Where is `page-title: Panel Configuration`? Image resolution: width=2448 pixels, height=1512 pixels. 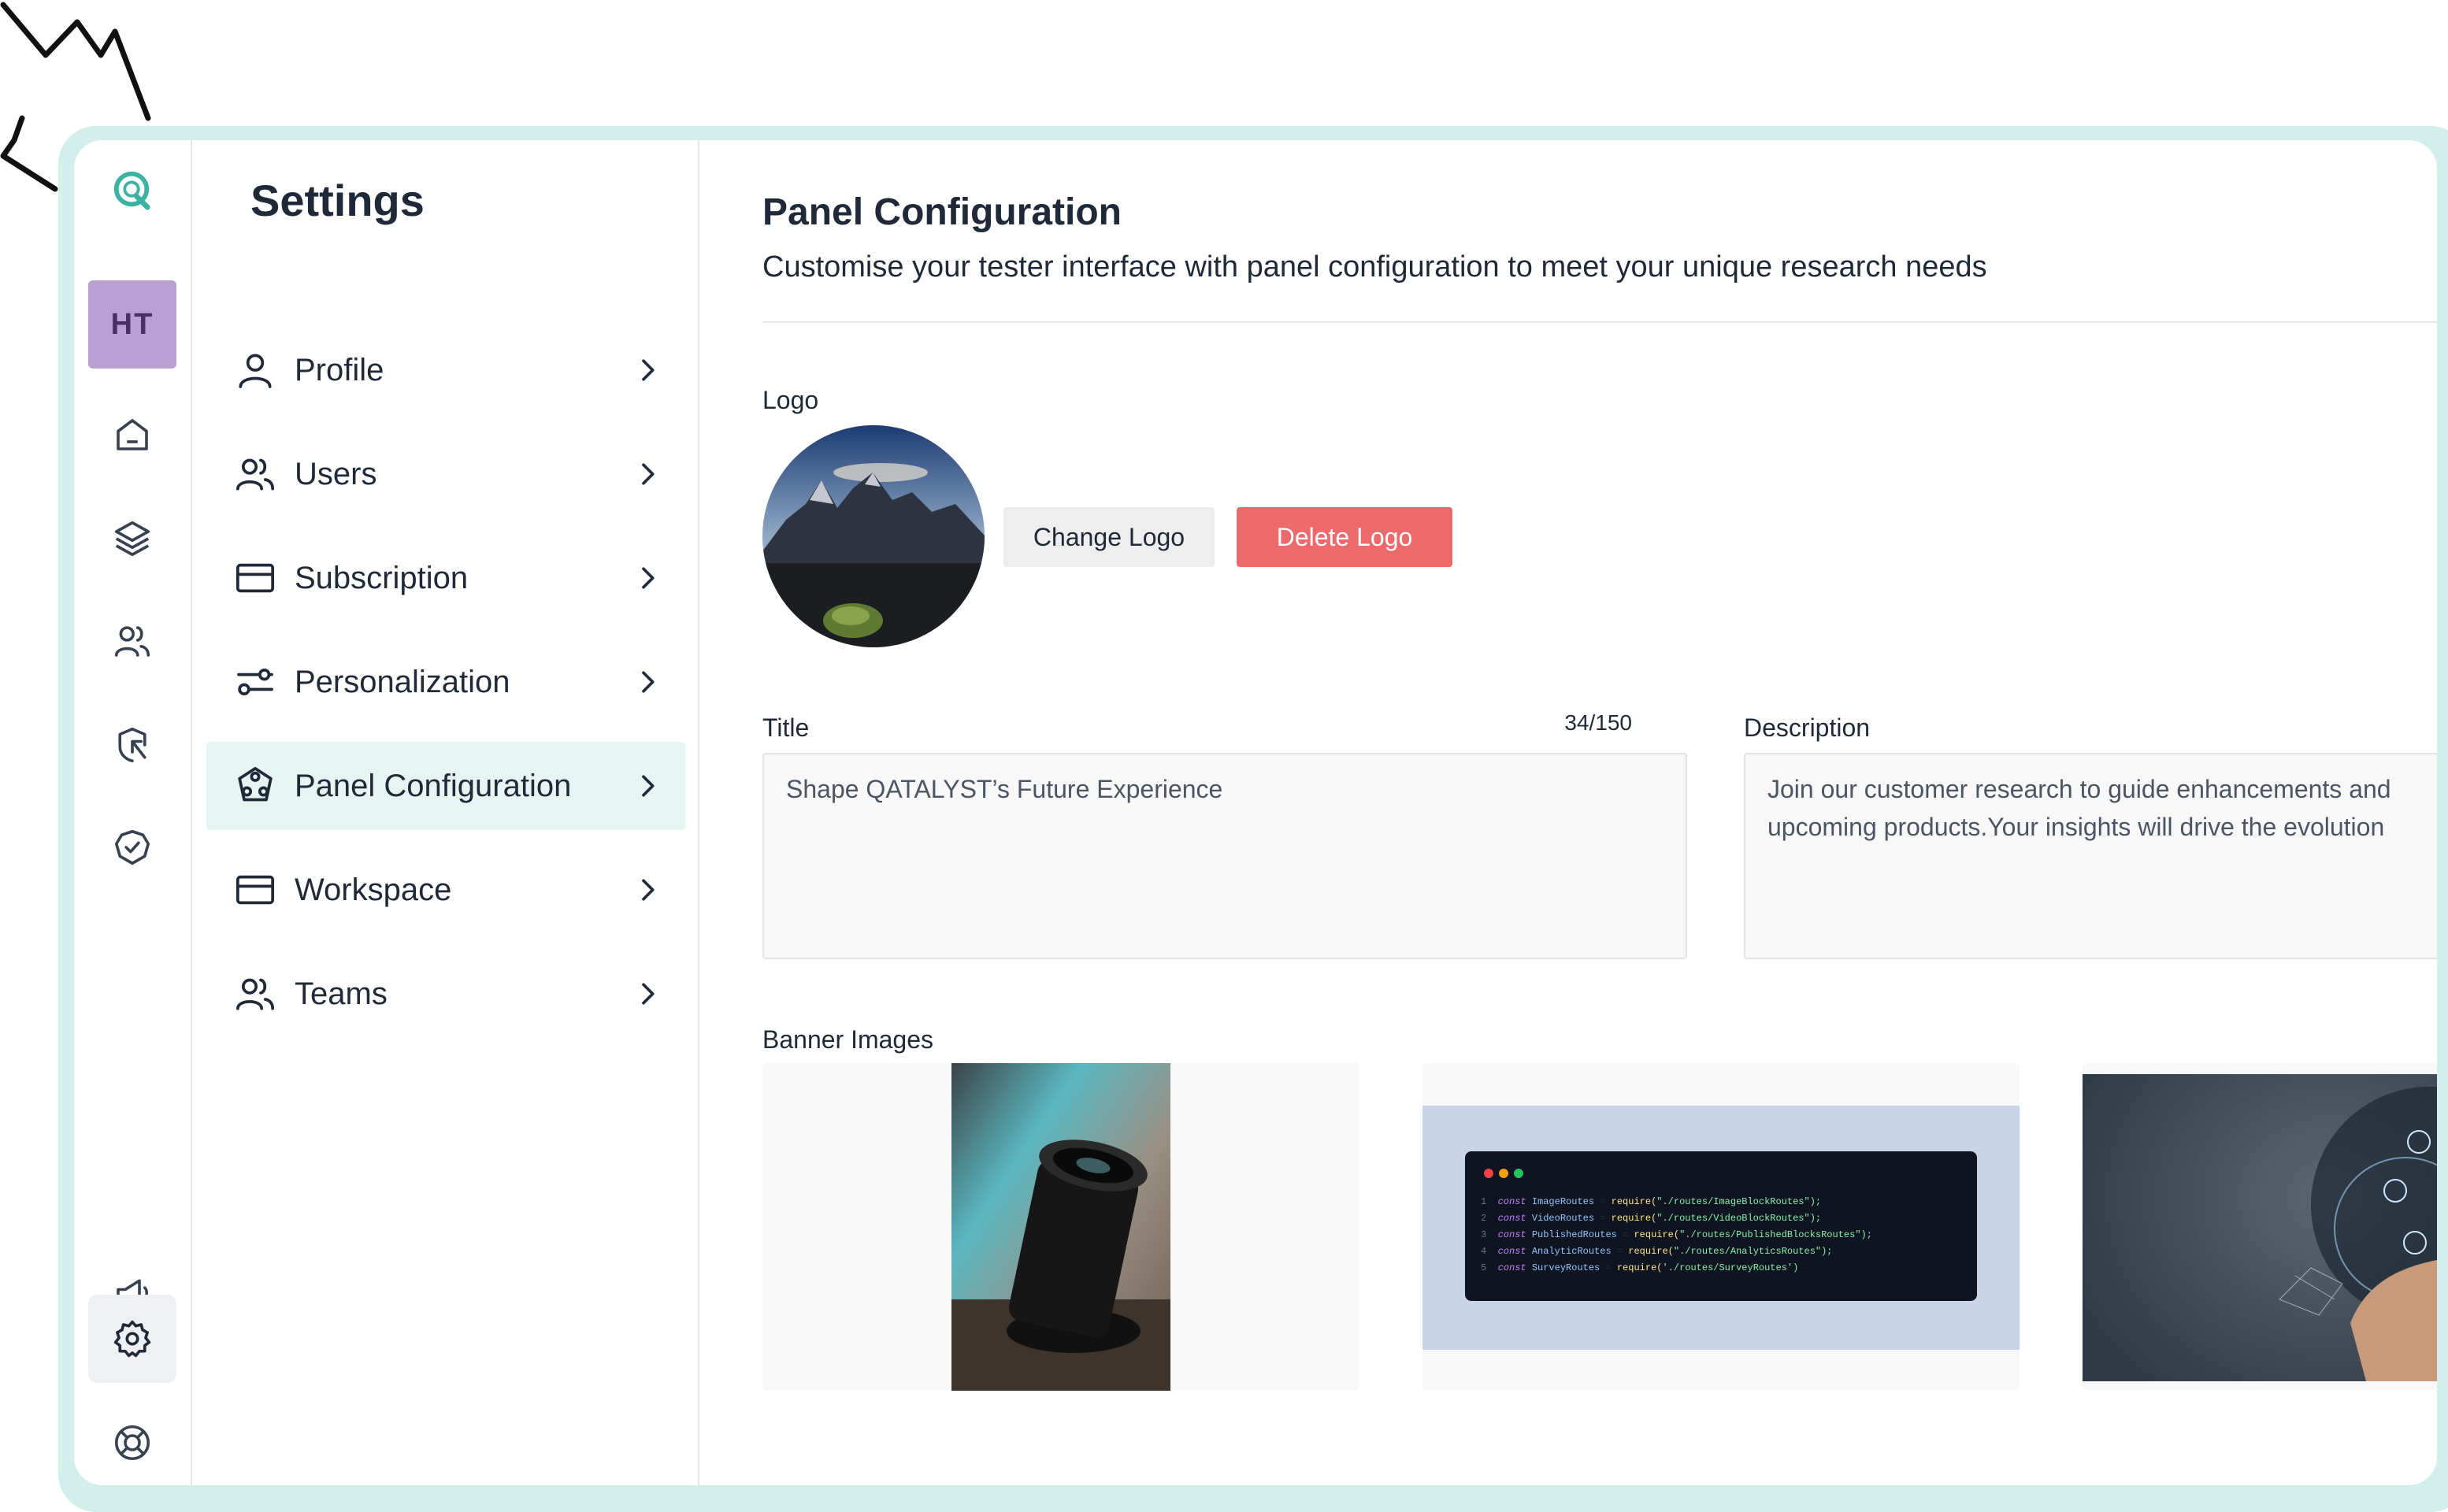 page-title: Panel Configuration is located at coordinates (942, 212).